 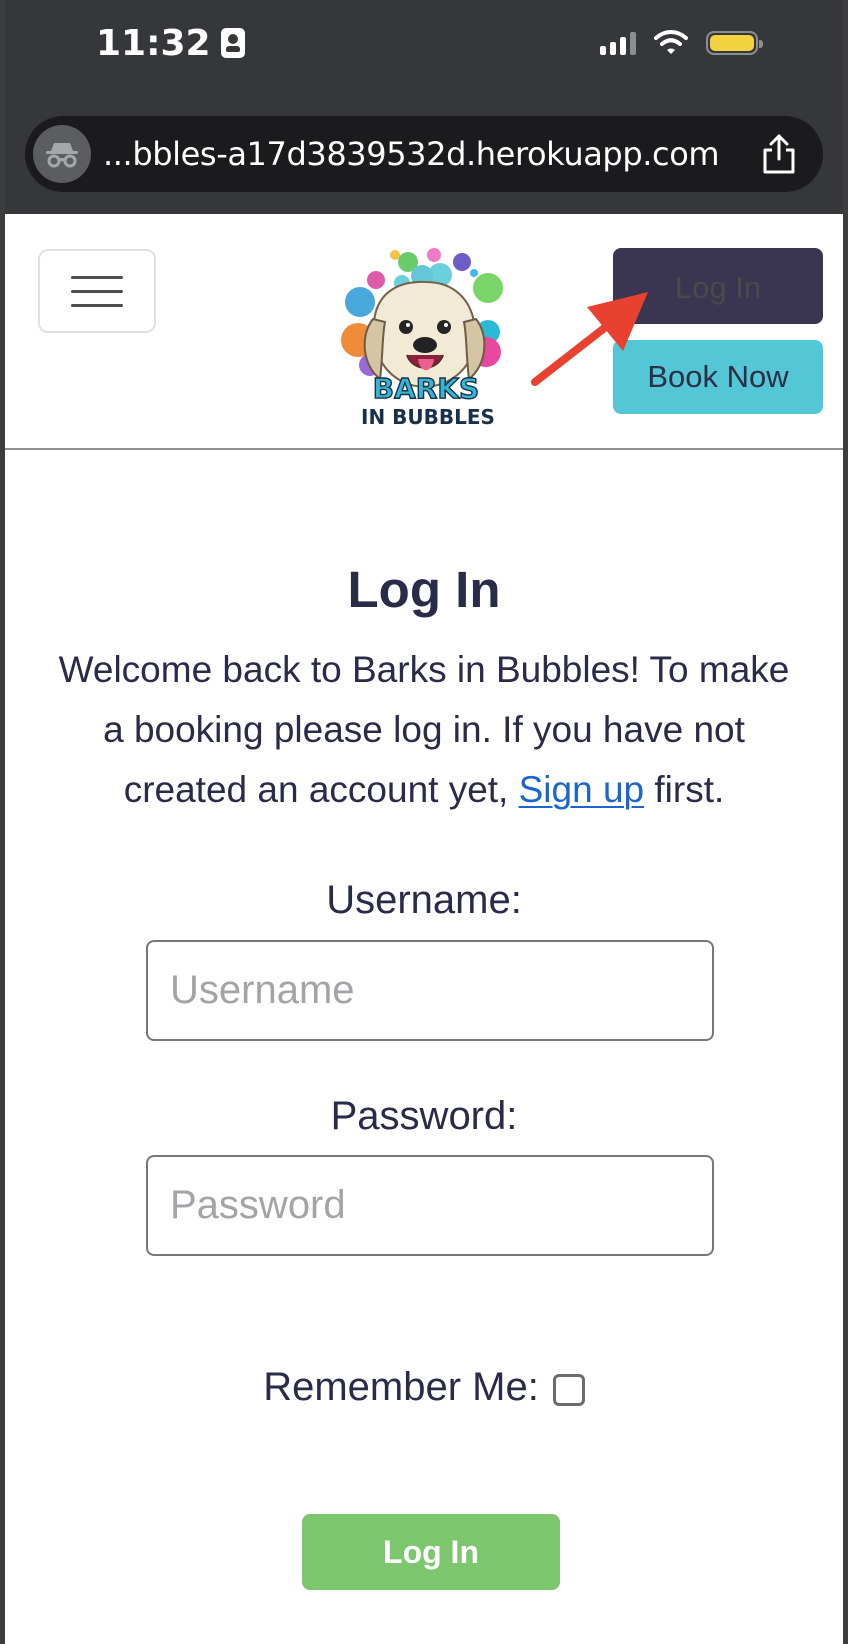 I want to click on hamburger-menu-icon, so click(x=97, y=291).